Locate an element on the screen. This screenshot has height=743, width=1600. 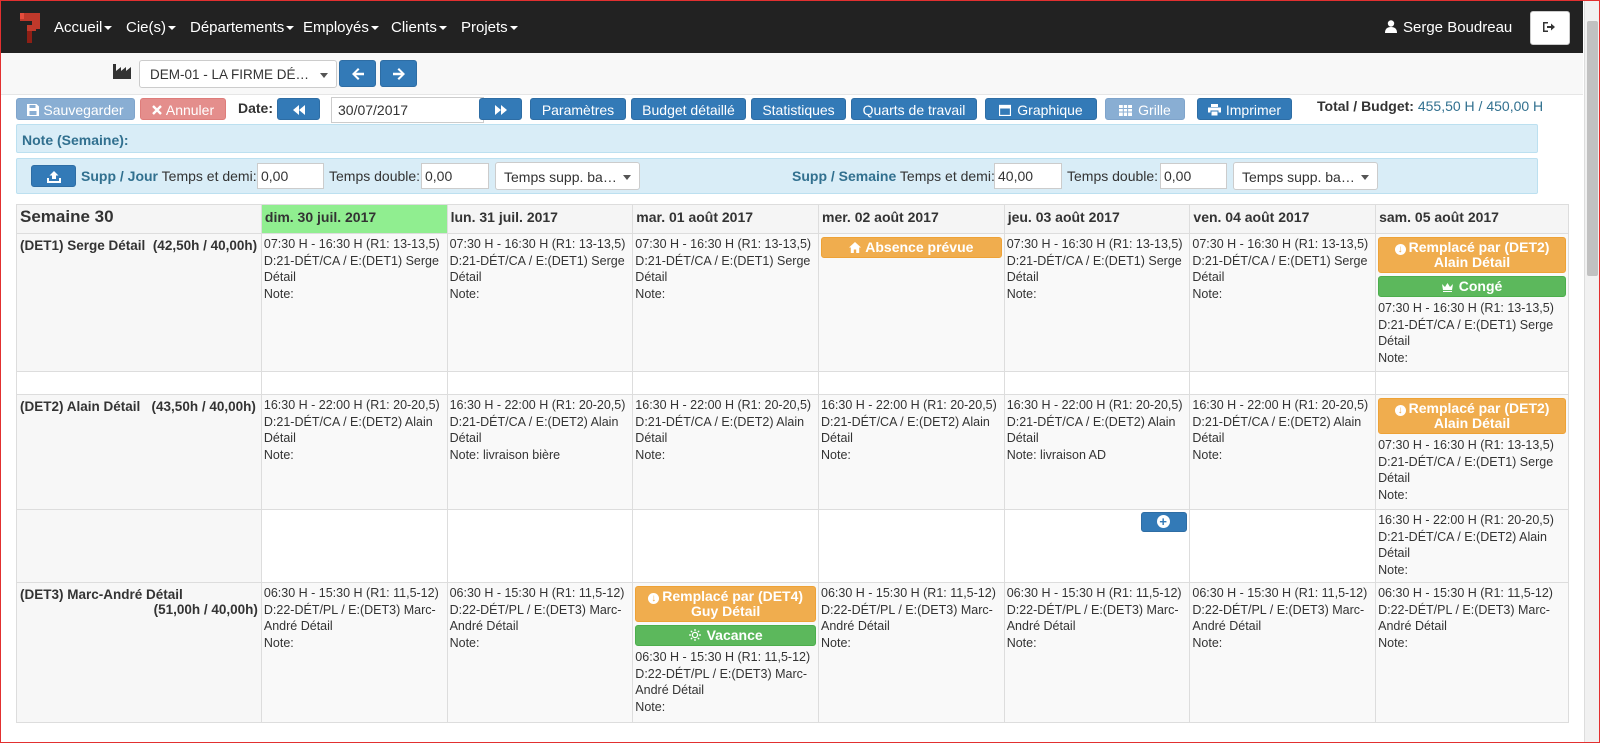
week-time-half-input: 40,00 is located at coordinates (1028, 176).